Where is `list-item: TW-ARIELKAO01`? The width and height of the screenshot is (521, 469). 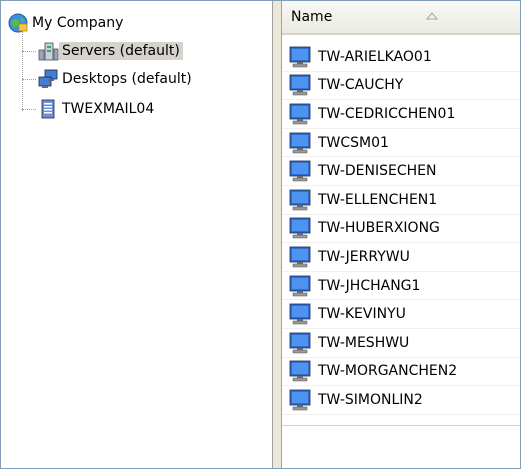
list-item: TW-ARIELKAO01 is located at coordinates (401, 57).